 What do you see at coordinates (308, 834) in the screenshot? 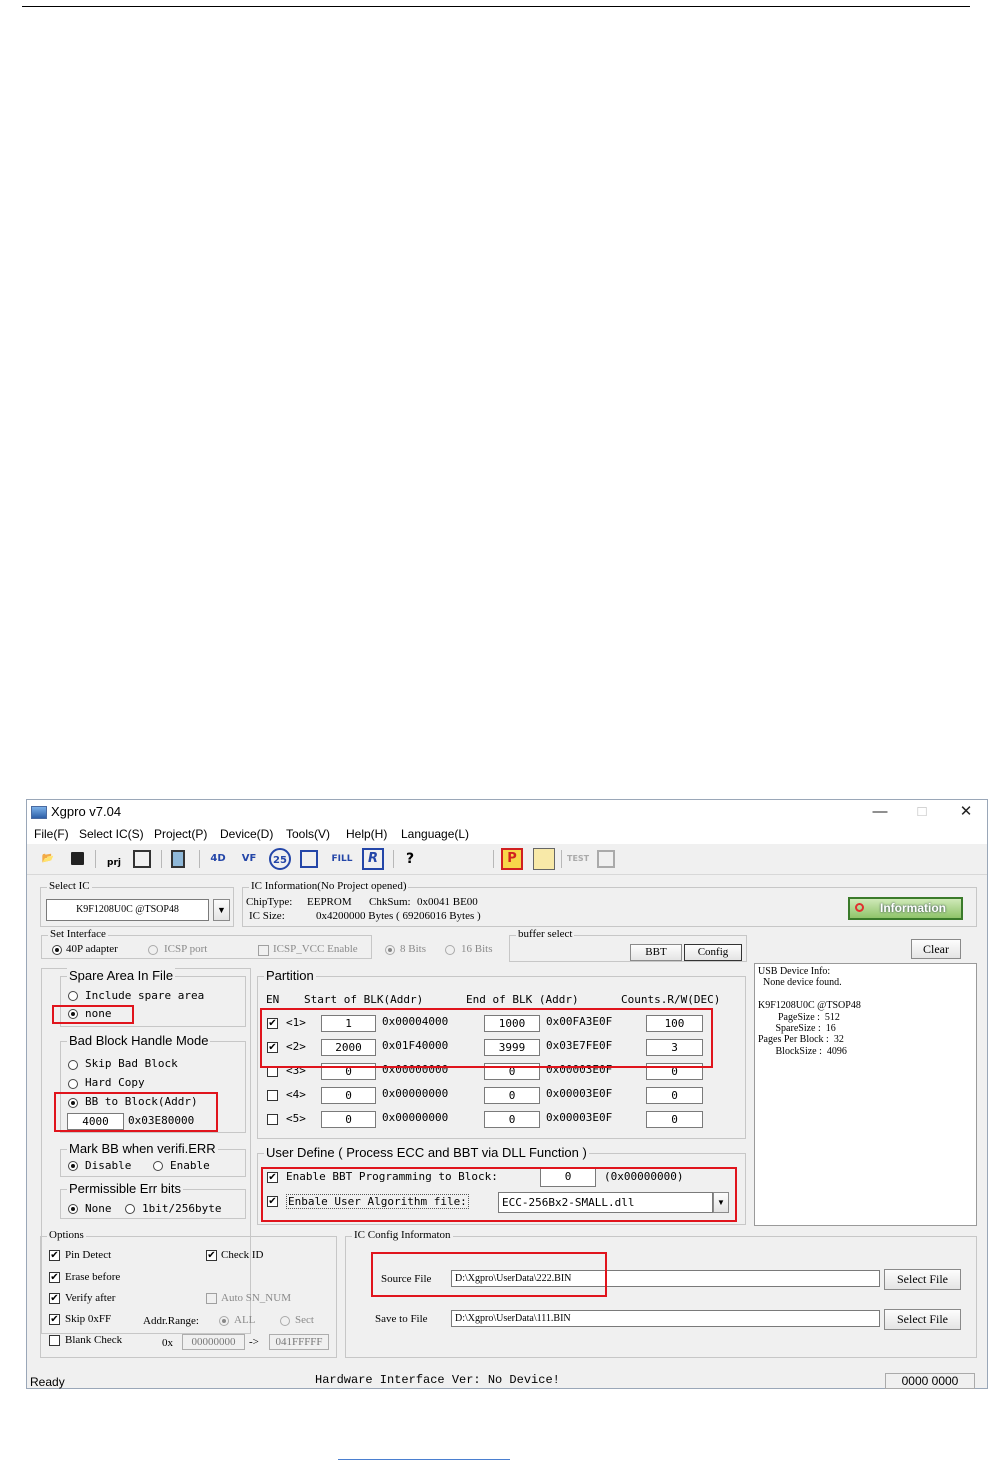
I see `menu-tools: Tools(V)` at bounding box center [308, 834].